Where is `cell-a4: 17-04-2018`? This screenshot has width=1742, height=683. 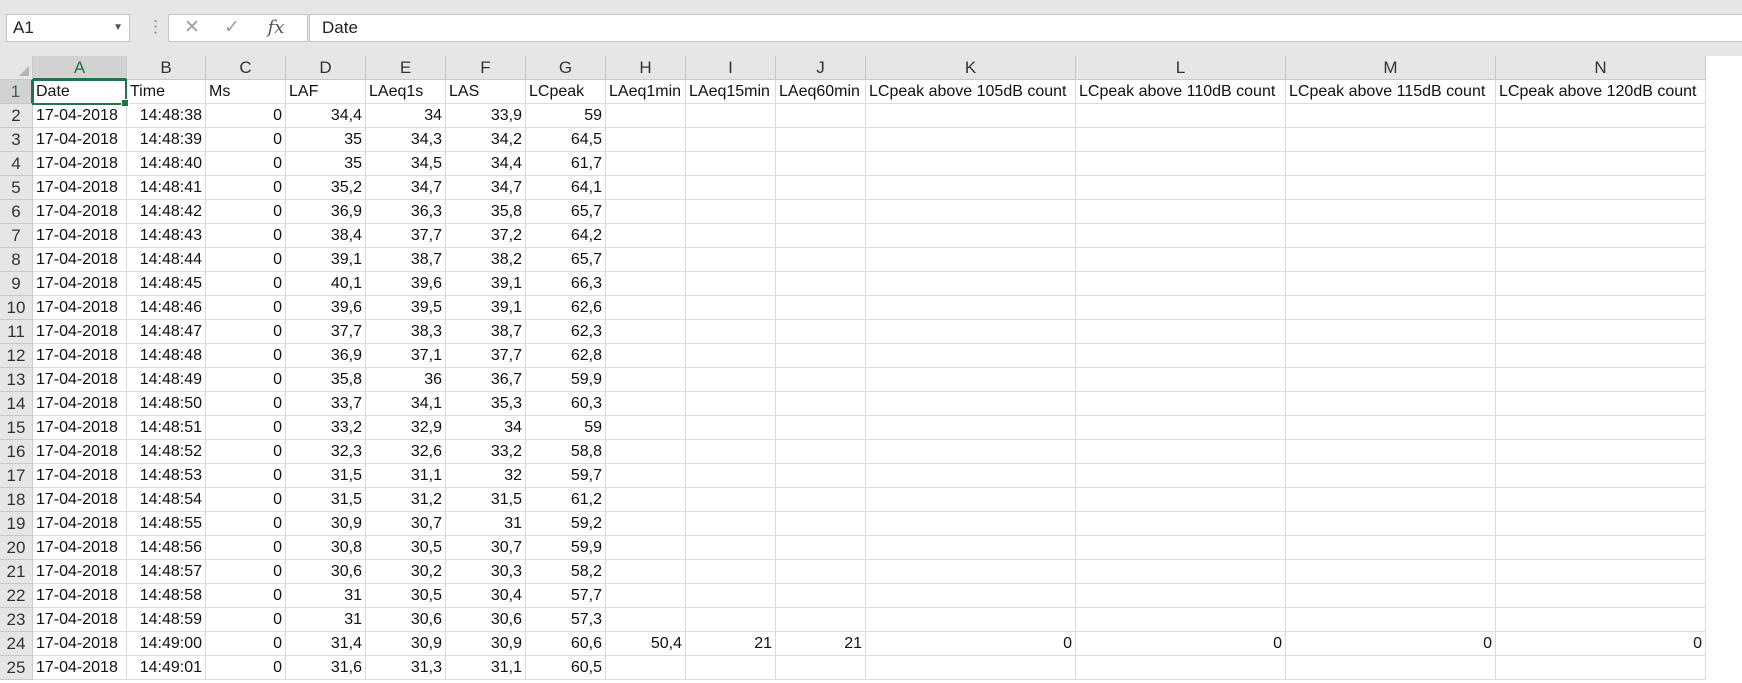
cell-a4: 17-04-2018 is located at coordinates (80, 164).